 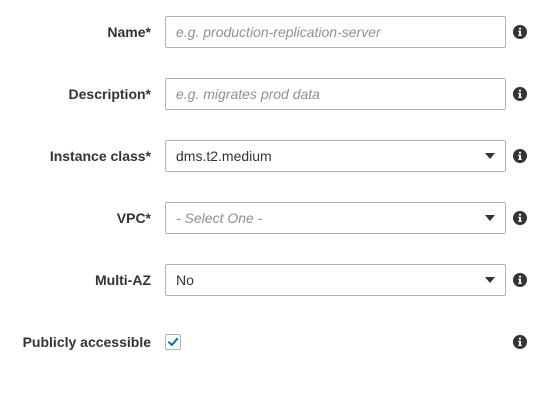 What do you see at coordinates (185, 280) in the screenshot?
I see `multi-az-value: No` at bounding box center [185, 280].